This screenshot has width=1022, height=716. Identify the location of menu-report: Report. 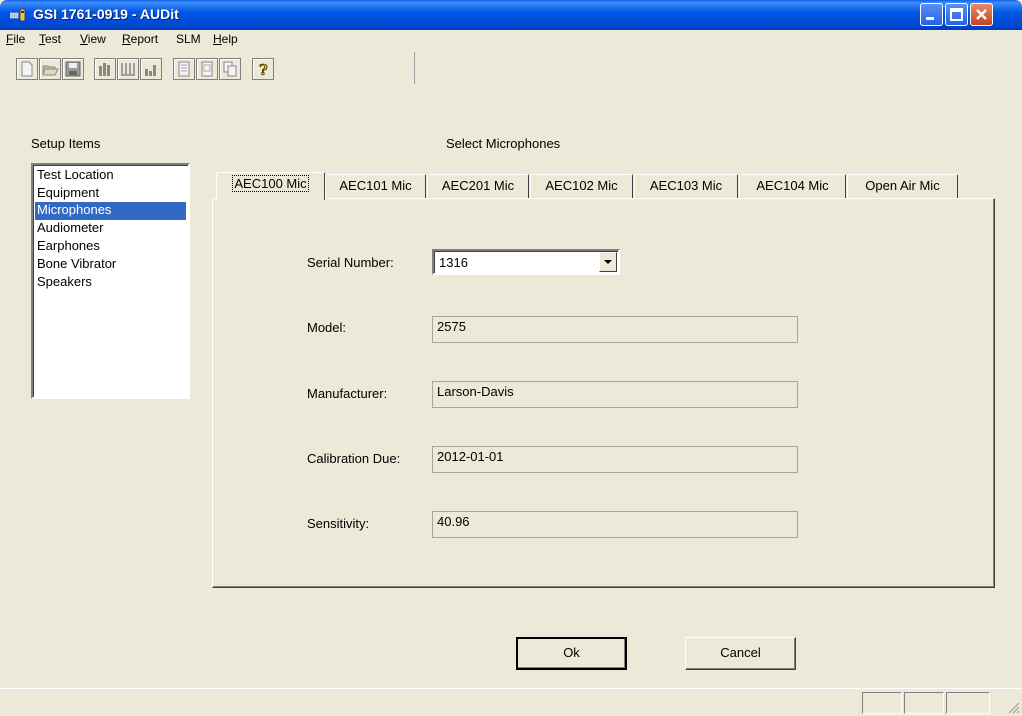
(140, 39).